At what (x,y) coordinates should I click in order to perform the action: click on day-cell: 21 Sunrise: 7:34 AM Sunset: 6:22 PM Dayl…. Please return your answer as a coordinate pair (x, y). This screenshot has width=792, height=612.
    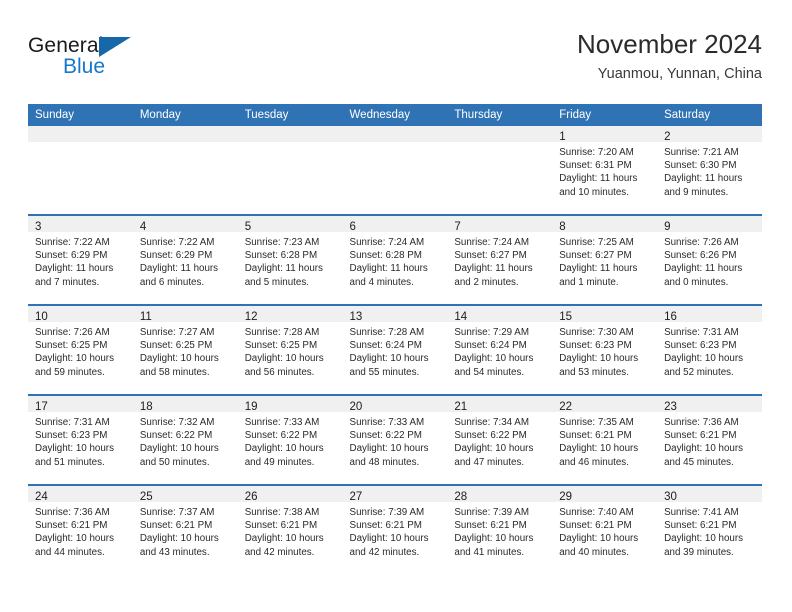
    Looking at the image, I should click on (500, 439).